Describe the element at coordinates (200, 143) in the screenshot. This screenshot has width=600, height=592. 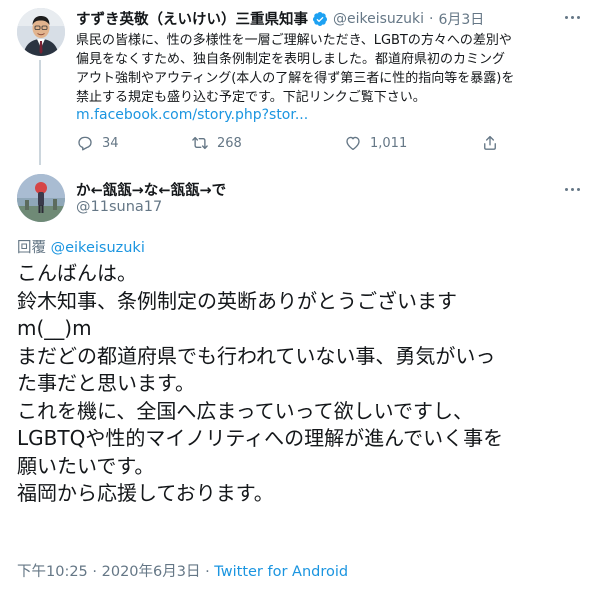
I see `retweet-icon` at that location.